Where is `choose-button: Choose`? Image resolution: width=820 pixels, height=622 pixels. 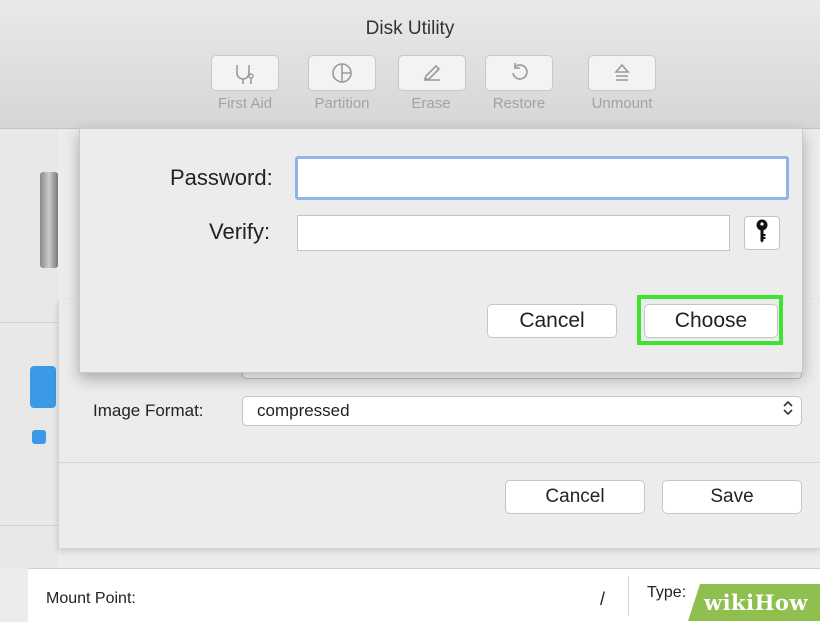
choose-button: Choose is located at coordinates (711, 321).